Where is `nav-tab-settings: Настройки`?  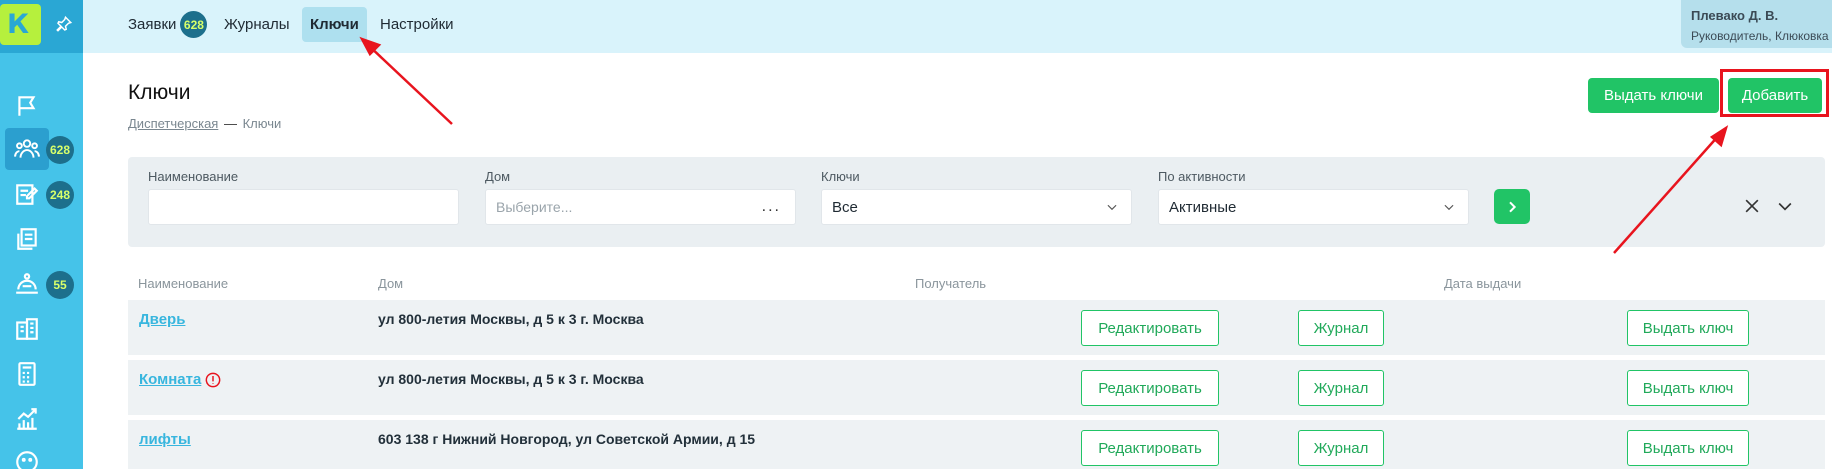 nav-tab-settings: Настройки is located at coordinates (417, 24).